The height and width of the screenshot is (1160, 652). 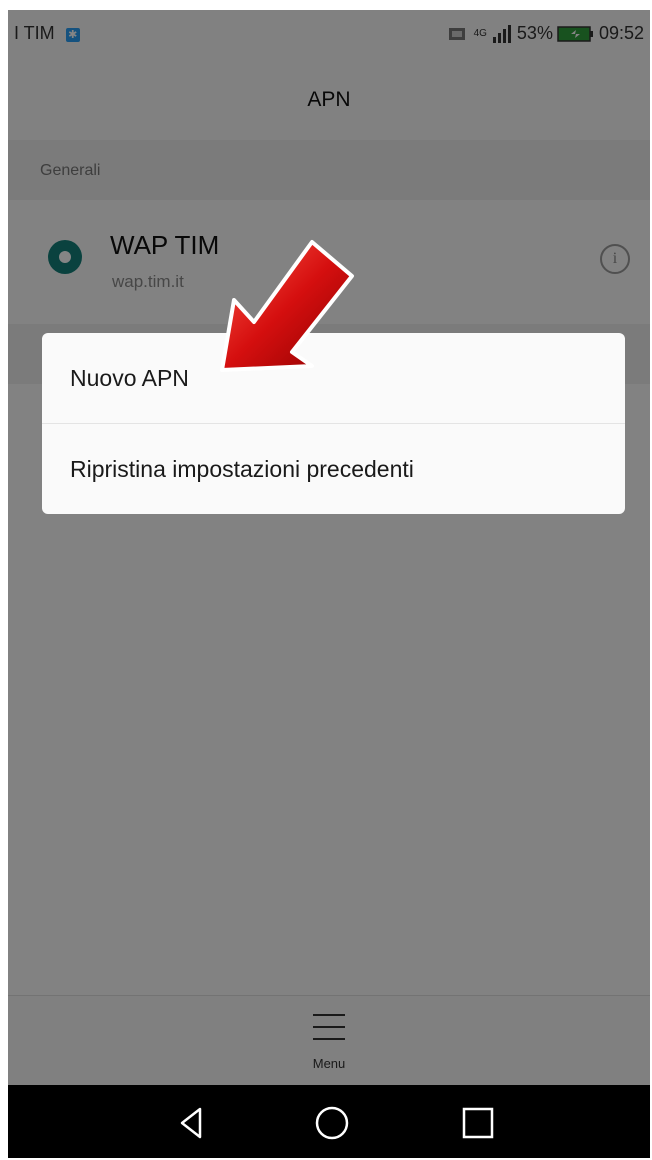 I want to click on recents-square-icon, so click(x=478, y=1123).